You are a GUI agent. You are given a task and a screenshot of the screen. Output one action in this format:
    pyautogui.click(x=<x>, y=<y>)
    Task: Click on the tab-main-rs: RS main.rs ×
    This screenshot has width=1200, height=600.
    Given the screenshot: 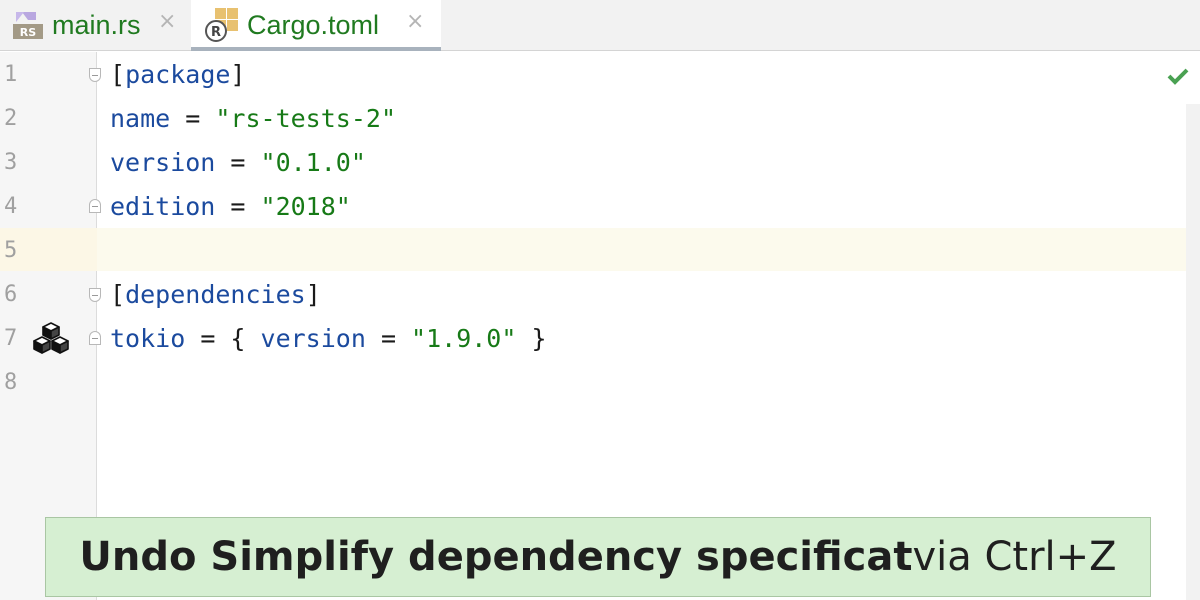 What is the action you would take?
    pyautogui.click(x=95, y=25)
    